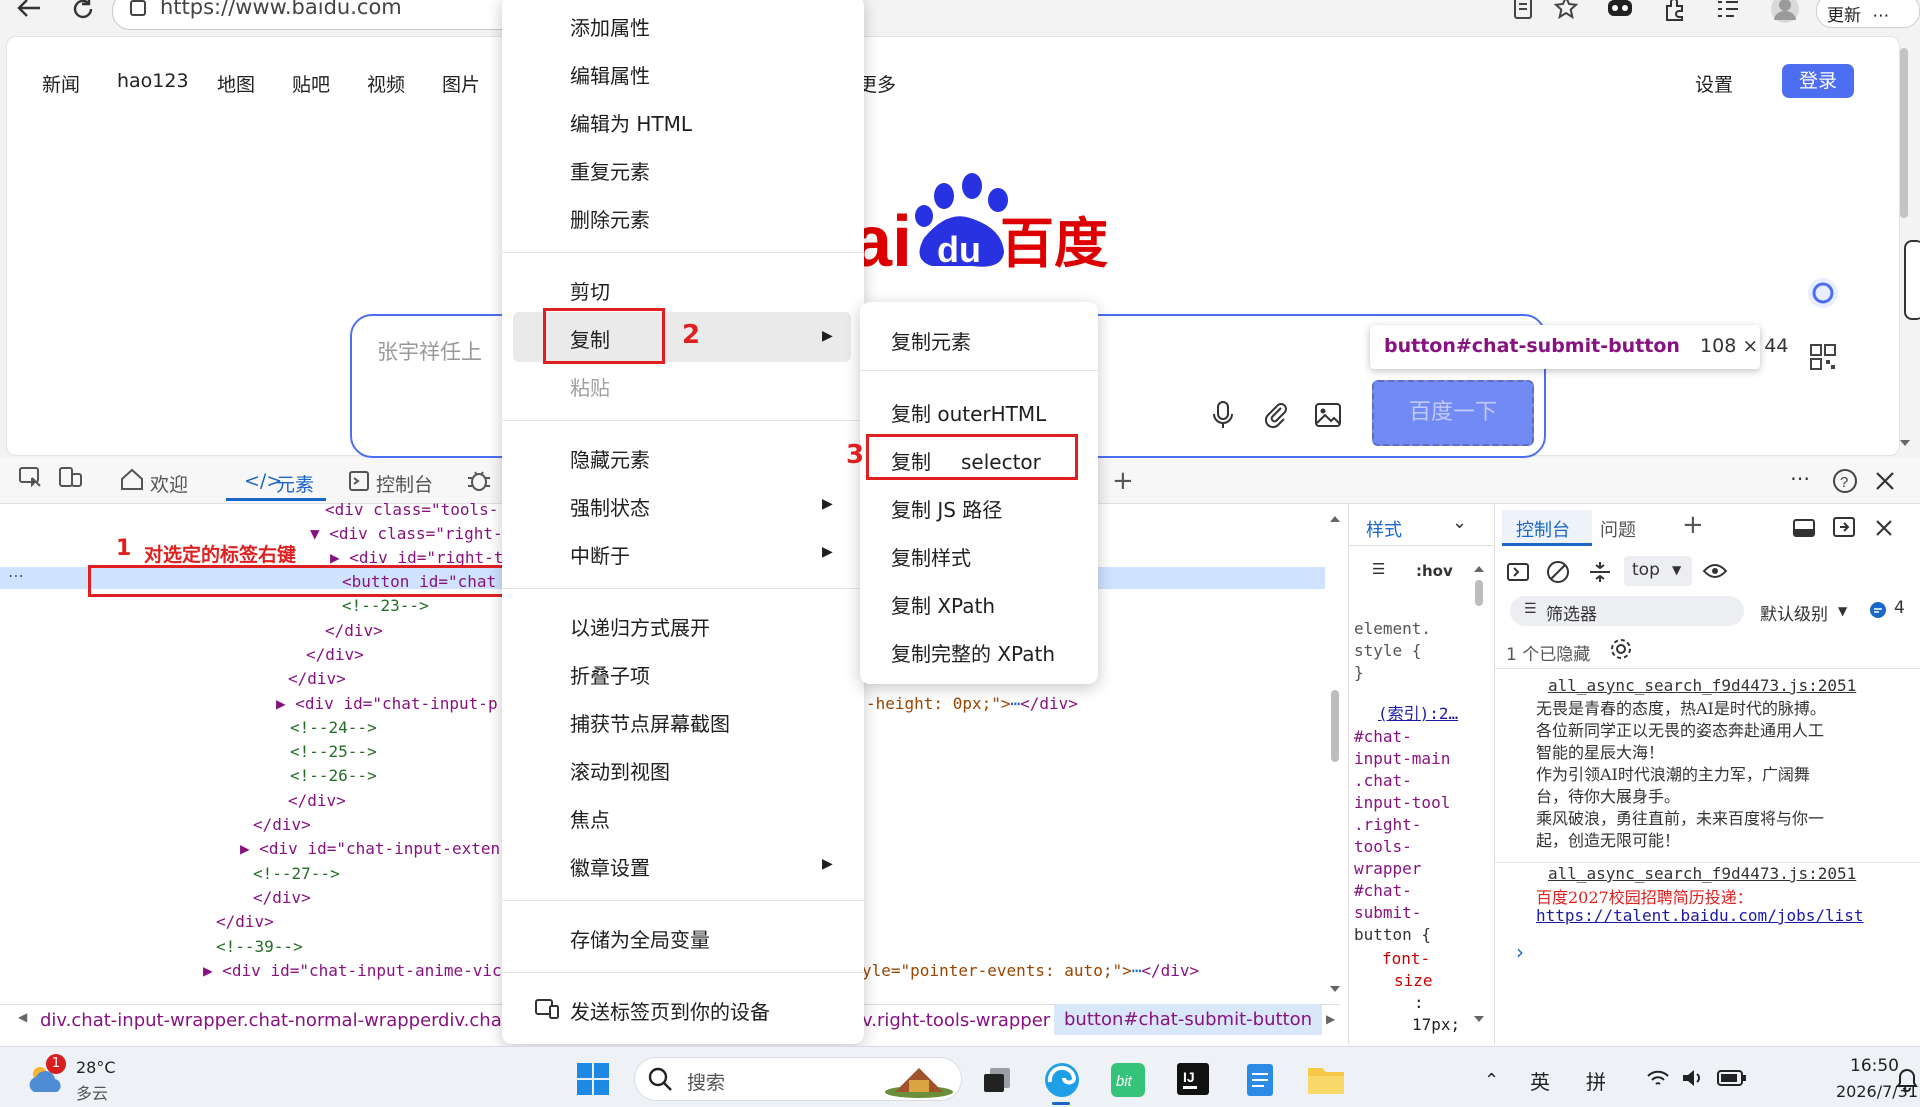 The height and width of the screenshot is (1107, 1920). What do you see at coordinates (610, 866) in the screenshot?
I see `menu-item-badge-settings: 徽章设置` at bounding box center [610, 866].